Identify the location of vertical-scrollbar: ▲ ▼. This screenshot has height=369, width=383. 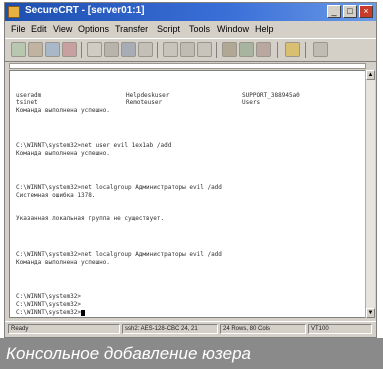
(370, 194).